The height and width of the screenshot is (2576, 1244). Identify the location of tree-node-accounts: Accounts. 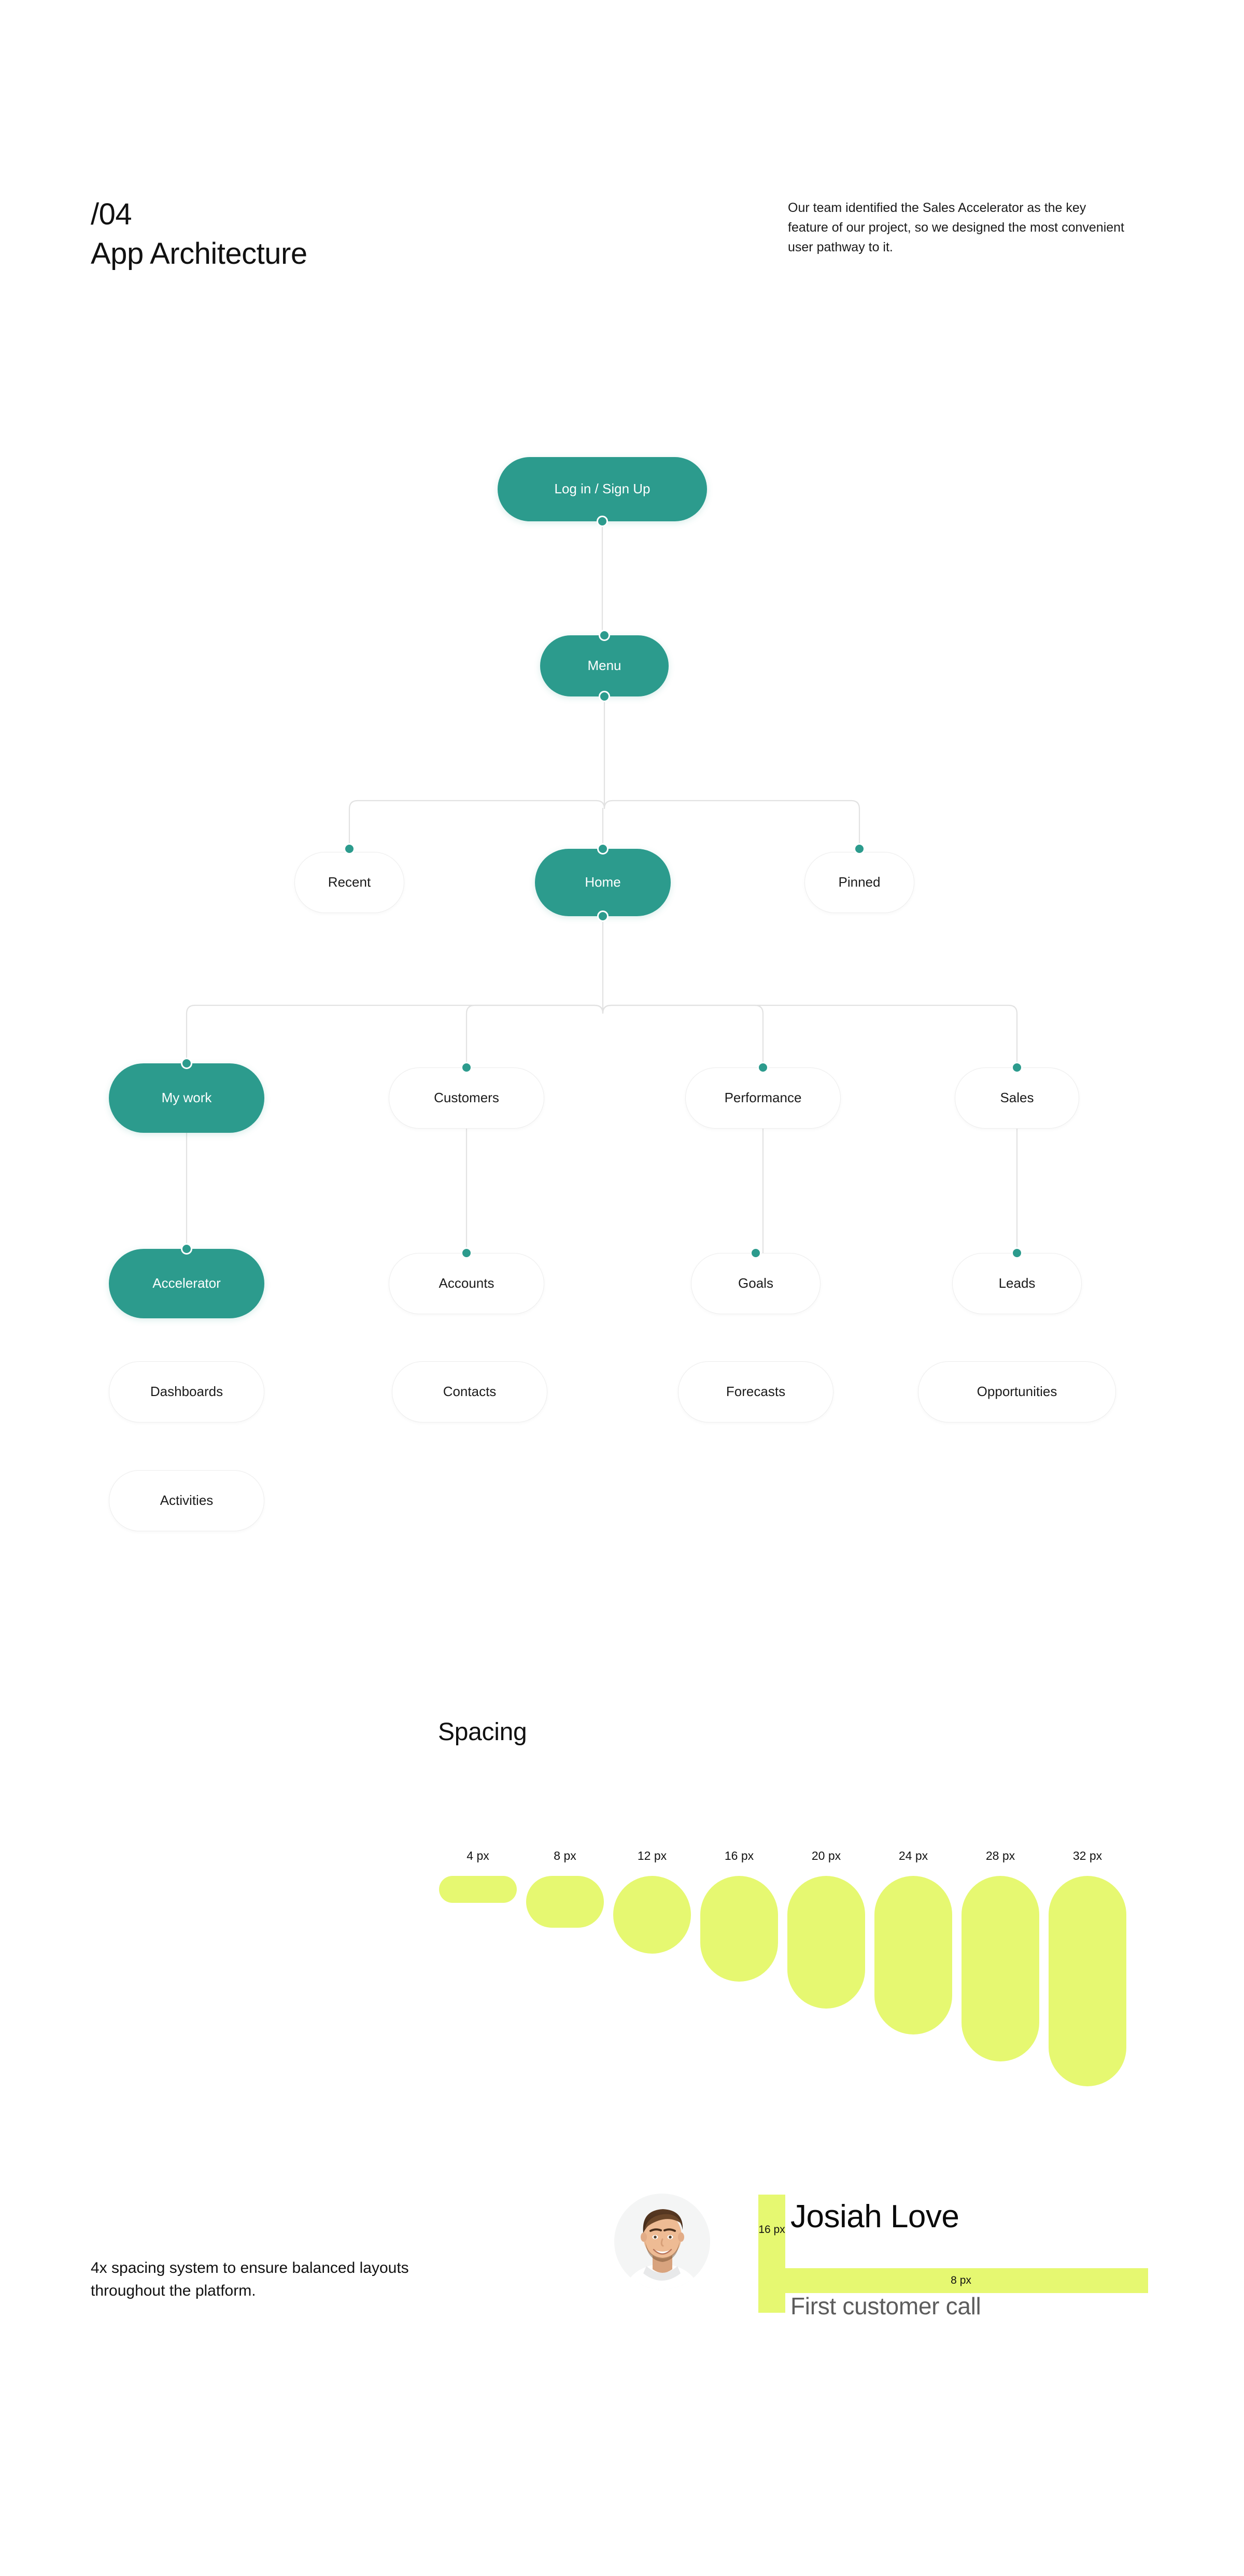
(466, 1283).